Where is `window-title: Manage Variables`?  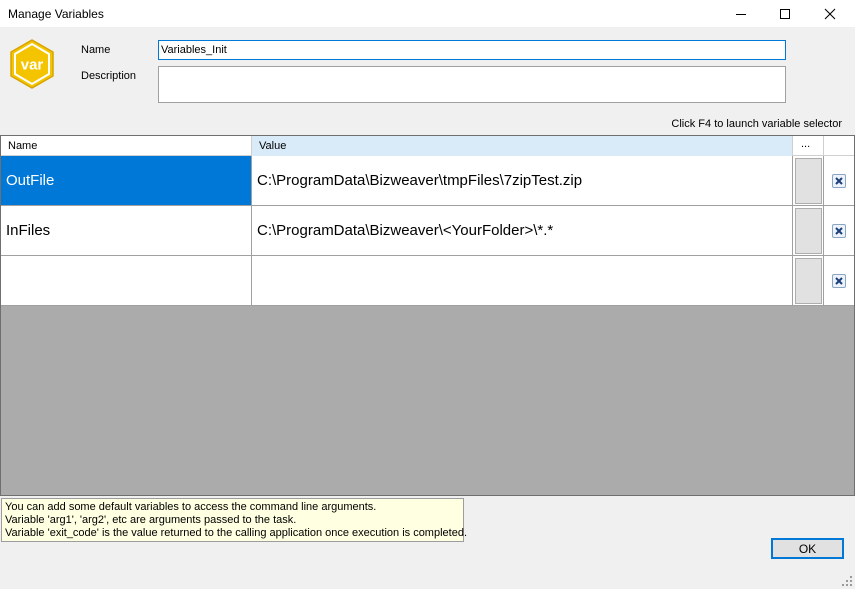
window-title: Manage Variables is located at coordinates (56, 14).